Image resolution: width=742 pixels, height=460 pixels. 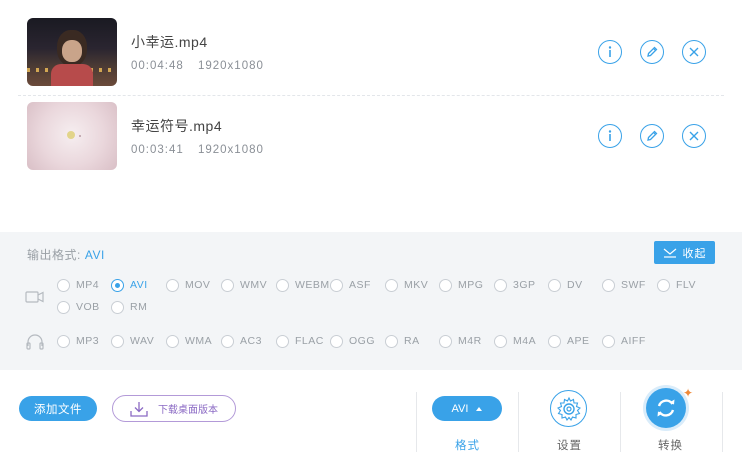 I want to click on format-option-label: WMV, so click(x=254, y=285).